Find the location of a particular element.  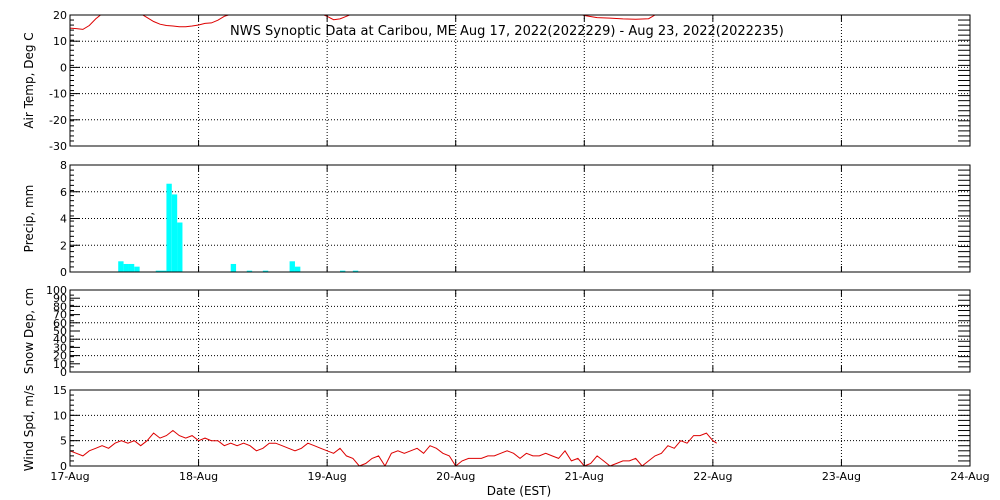

x-tick-label: 18-Aug is located at coordinates (198, 476).